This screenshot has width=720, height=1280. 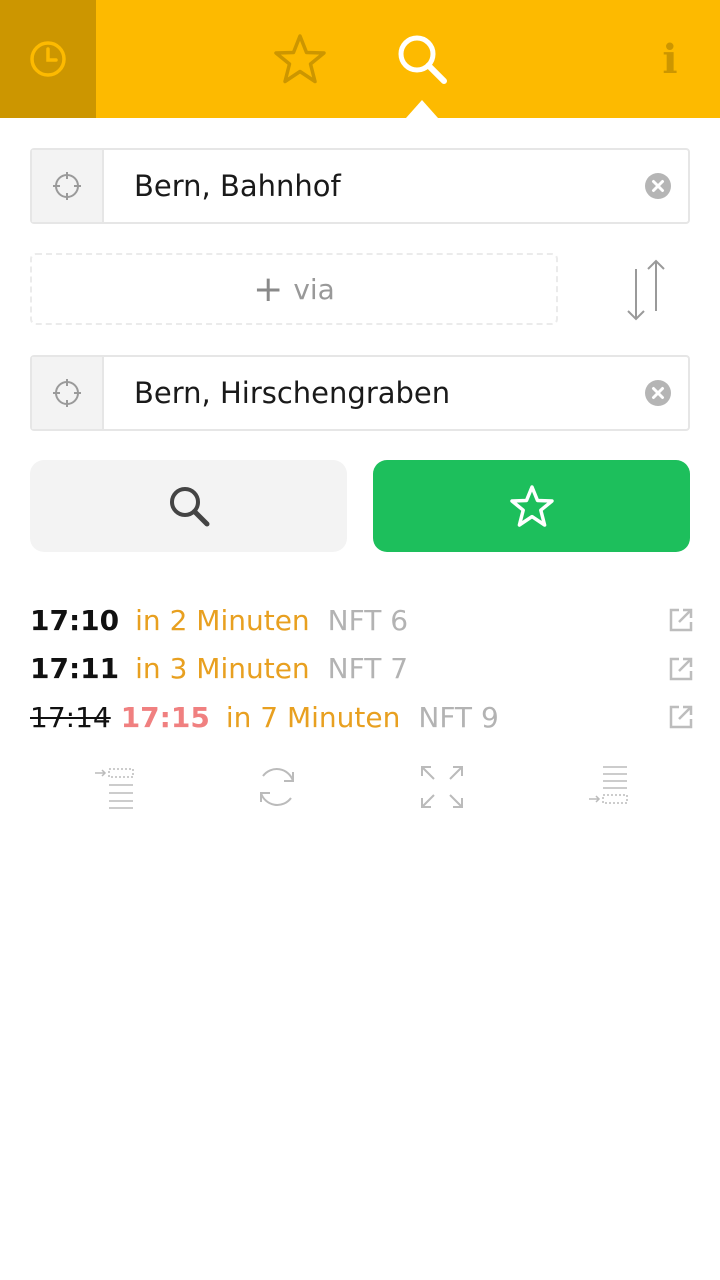 I want to click on departure-relative: in 3 Minuten, so click(x=222, y=669).